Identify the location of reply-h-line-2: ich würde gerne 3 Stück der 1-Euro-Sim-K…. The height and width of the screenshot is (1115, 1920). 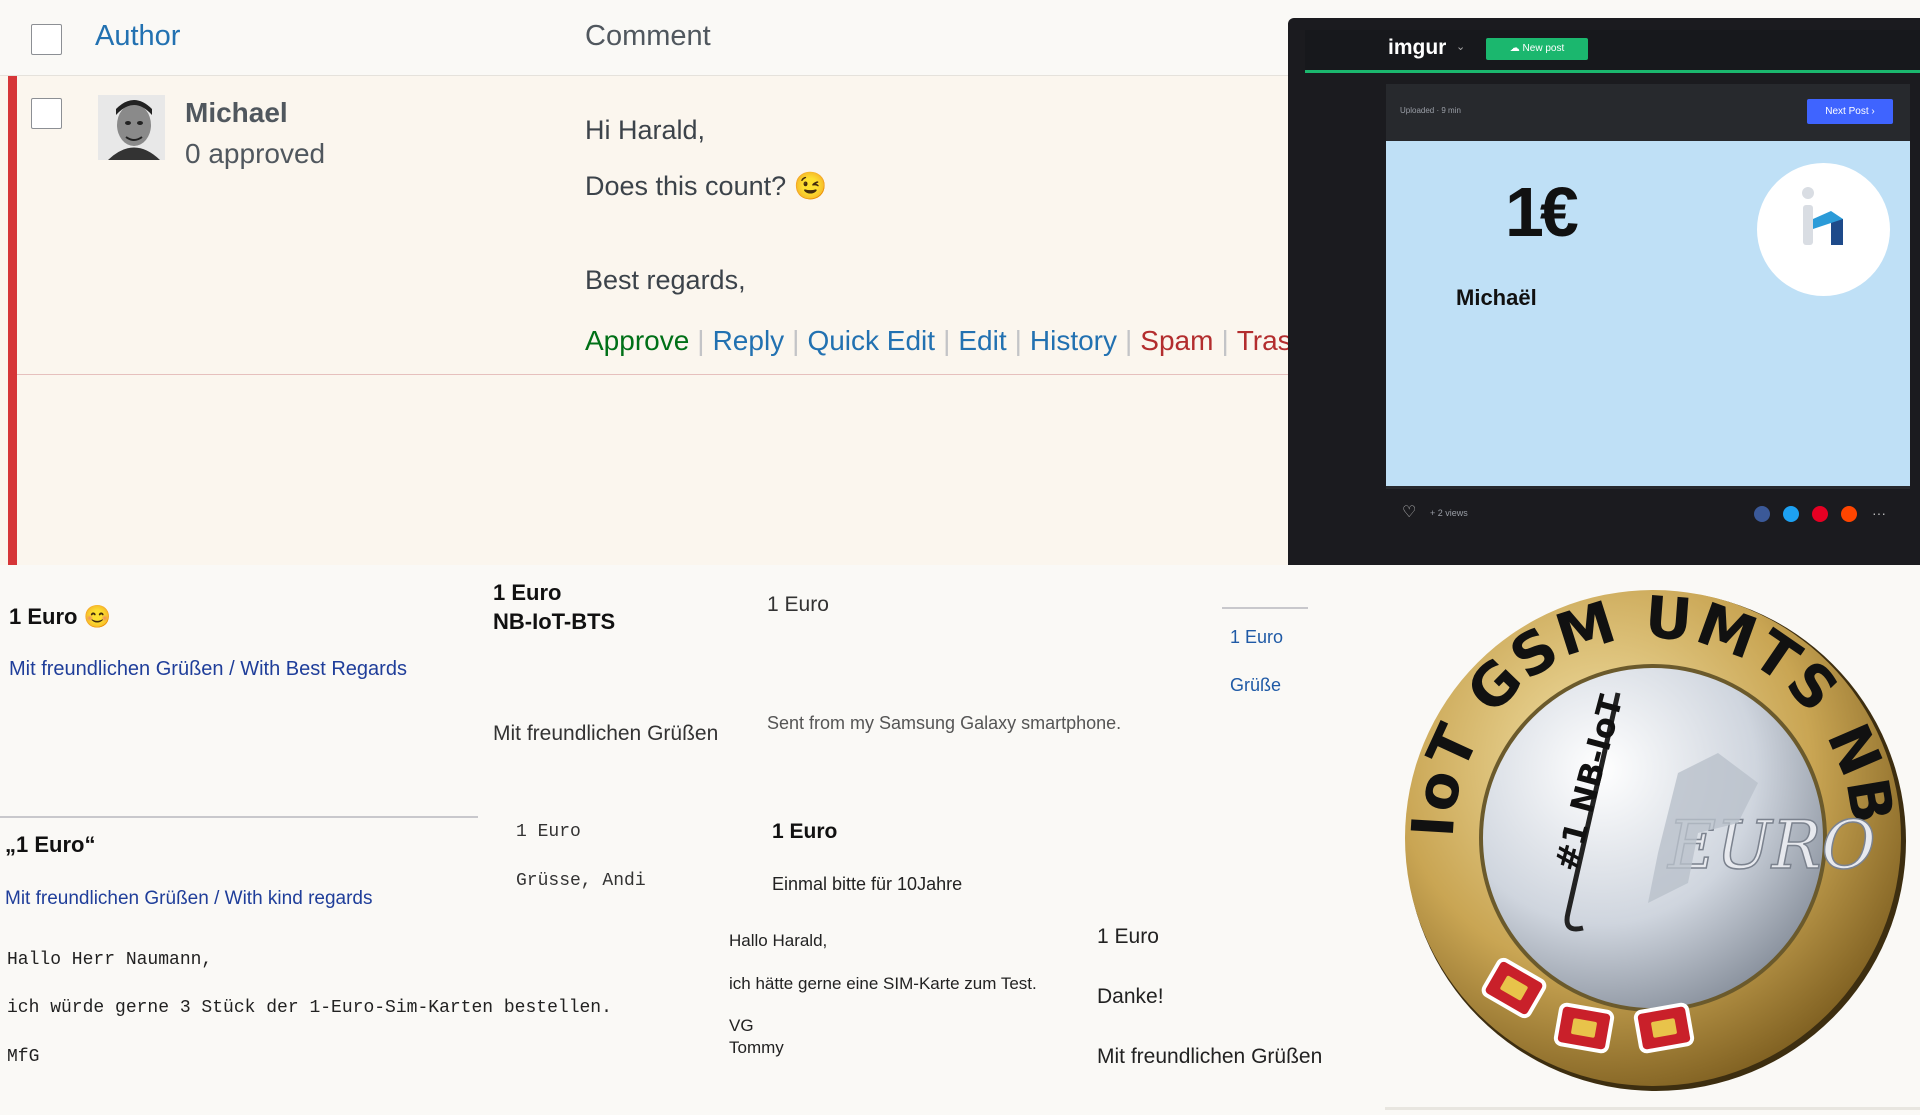
(309, 1008).